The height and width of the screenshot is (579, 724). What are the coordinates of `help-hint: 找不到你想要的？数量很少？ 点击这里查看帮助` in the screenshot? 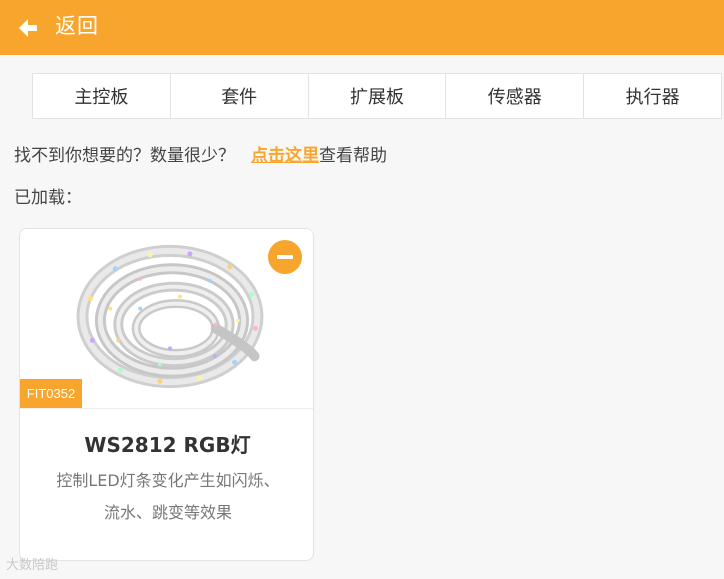 It's located at (200, 153).